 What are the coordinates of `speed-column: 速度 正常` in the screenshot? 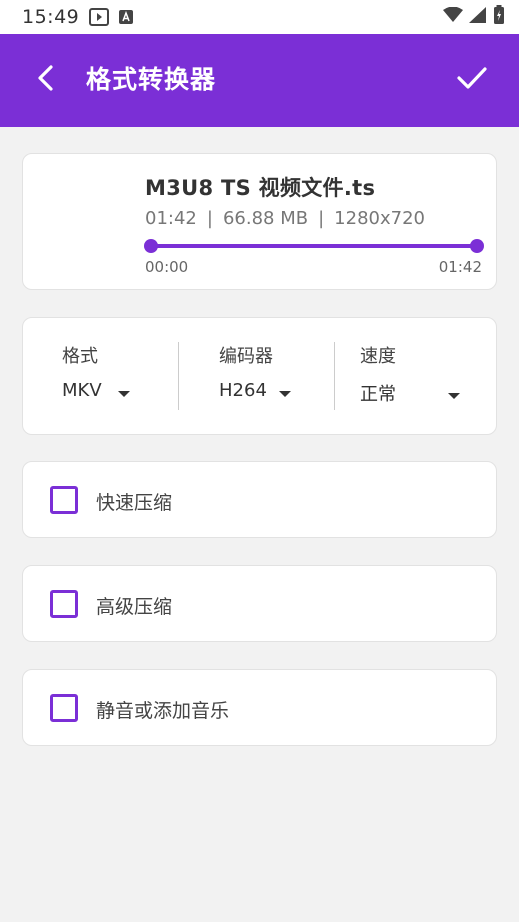 It's located at (410, 374).